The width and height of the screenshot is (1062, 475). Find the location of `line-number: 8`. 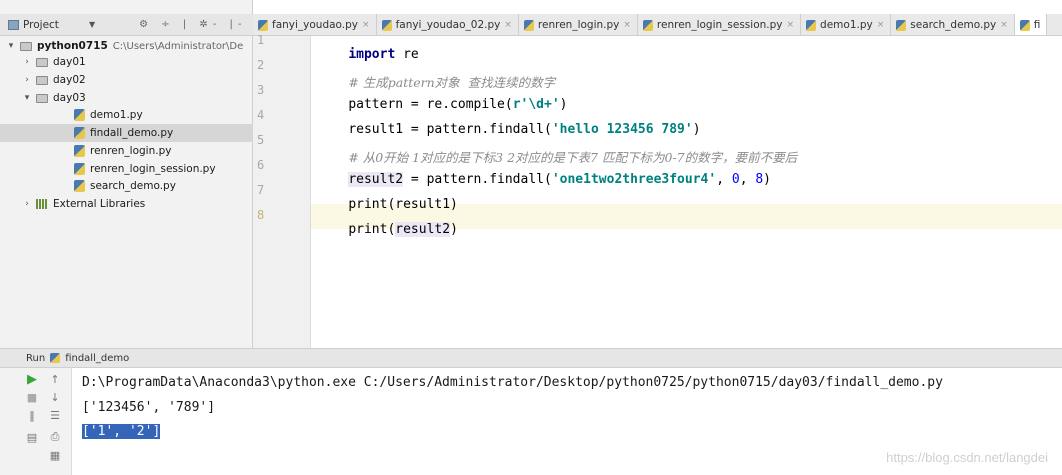

line-number: 8 is located at coordinates (261, 215).